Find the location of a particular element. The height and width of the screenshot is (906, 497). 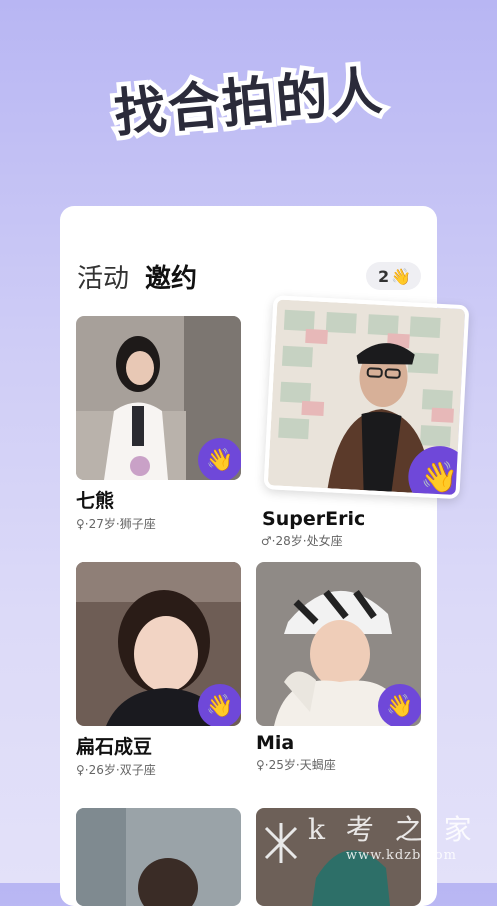

tab-activity: 活动 is located at coordinates (103, 276).